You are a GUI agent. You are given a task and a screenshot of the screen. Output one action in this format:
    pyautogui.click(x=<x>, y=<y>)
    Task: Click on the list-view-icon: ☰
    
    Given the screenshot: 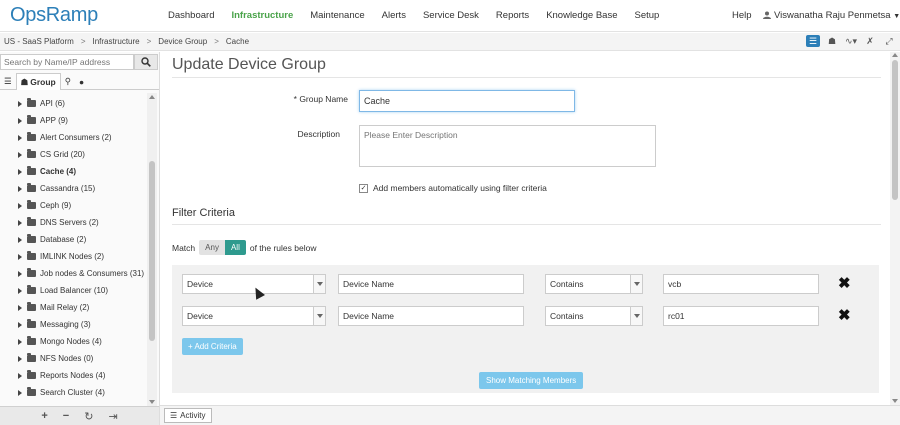 What is the action you would take?
    pyautogui.click(x=813, y=41)
    